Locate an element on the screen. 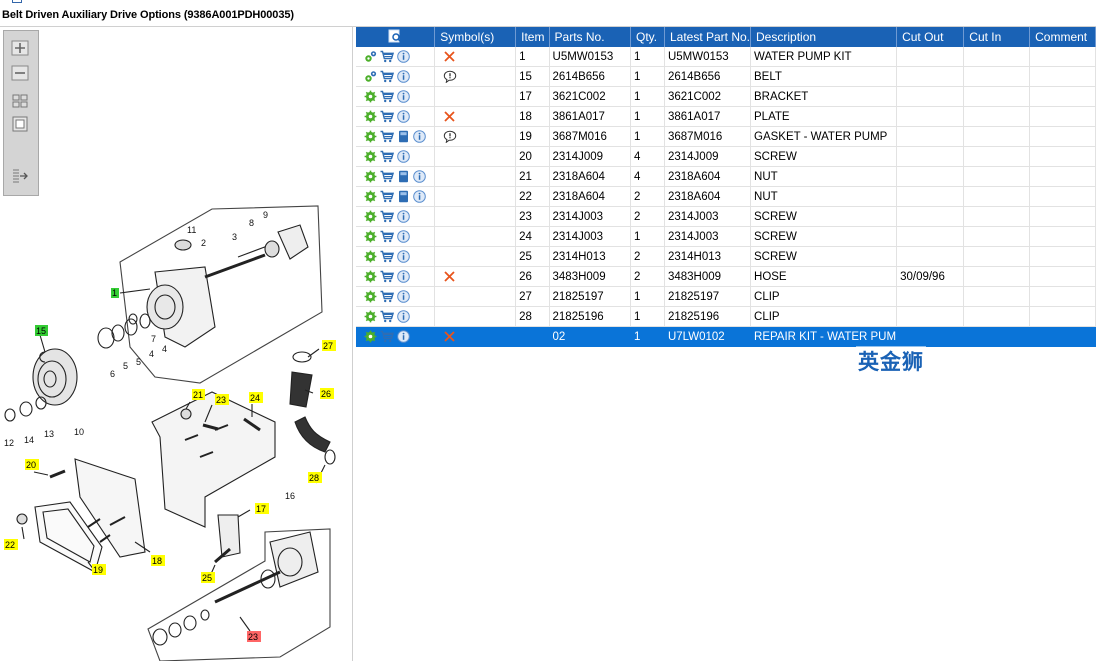 The width and height of the screenshot is (1096, 661). column-header-cut-out: Cut Out is located at coordinates (930, 37).